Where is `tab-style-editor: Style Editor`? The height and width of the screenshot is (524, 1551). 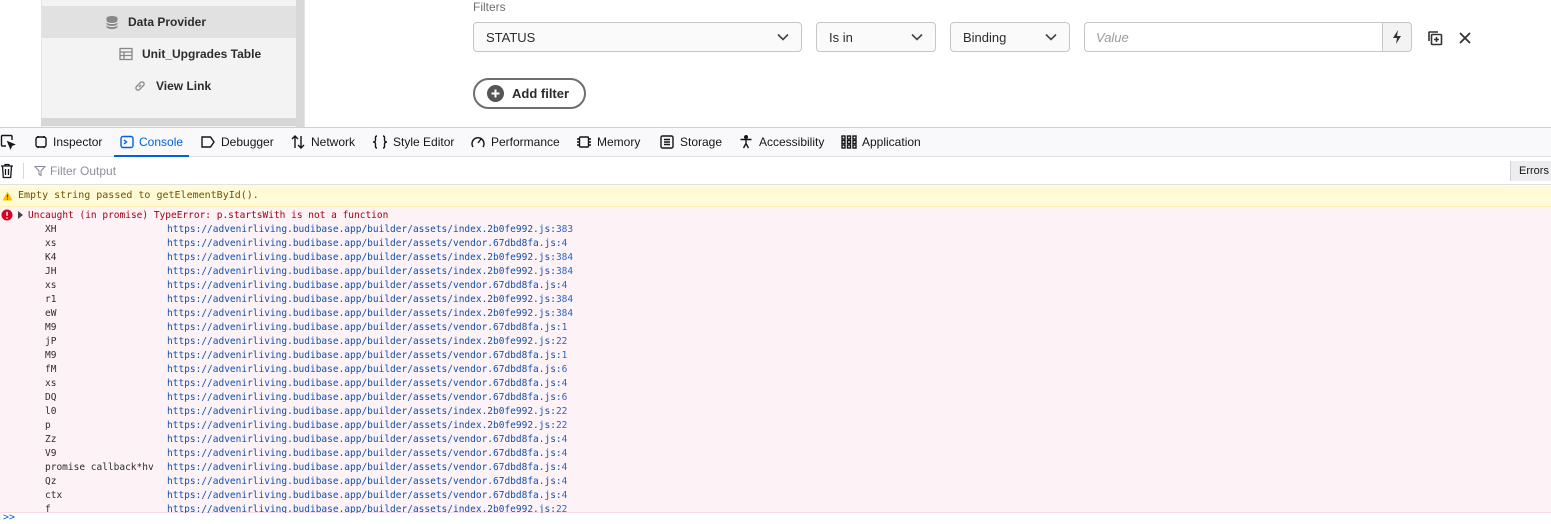
tab-style-editor: Style Editor is located at coordinates (413, 142).